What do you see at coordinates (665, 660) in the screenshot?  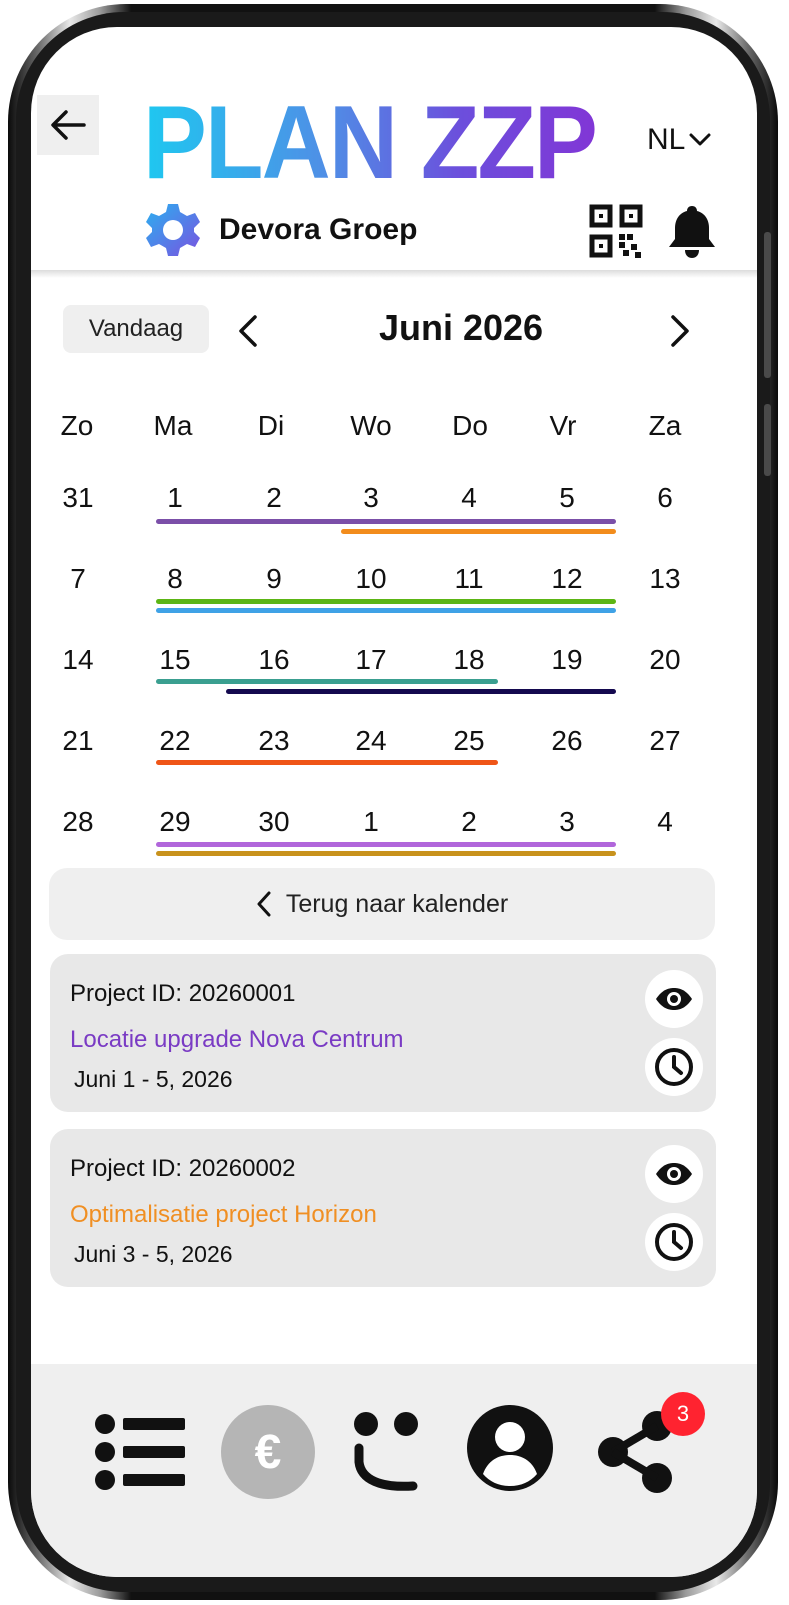 I see `calendar-day: 20` at bounding box center [665, 660].